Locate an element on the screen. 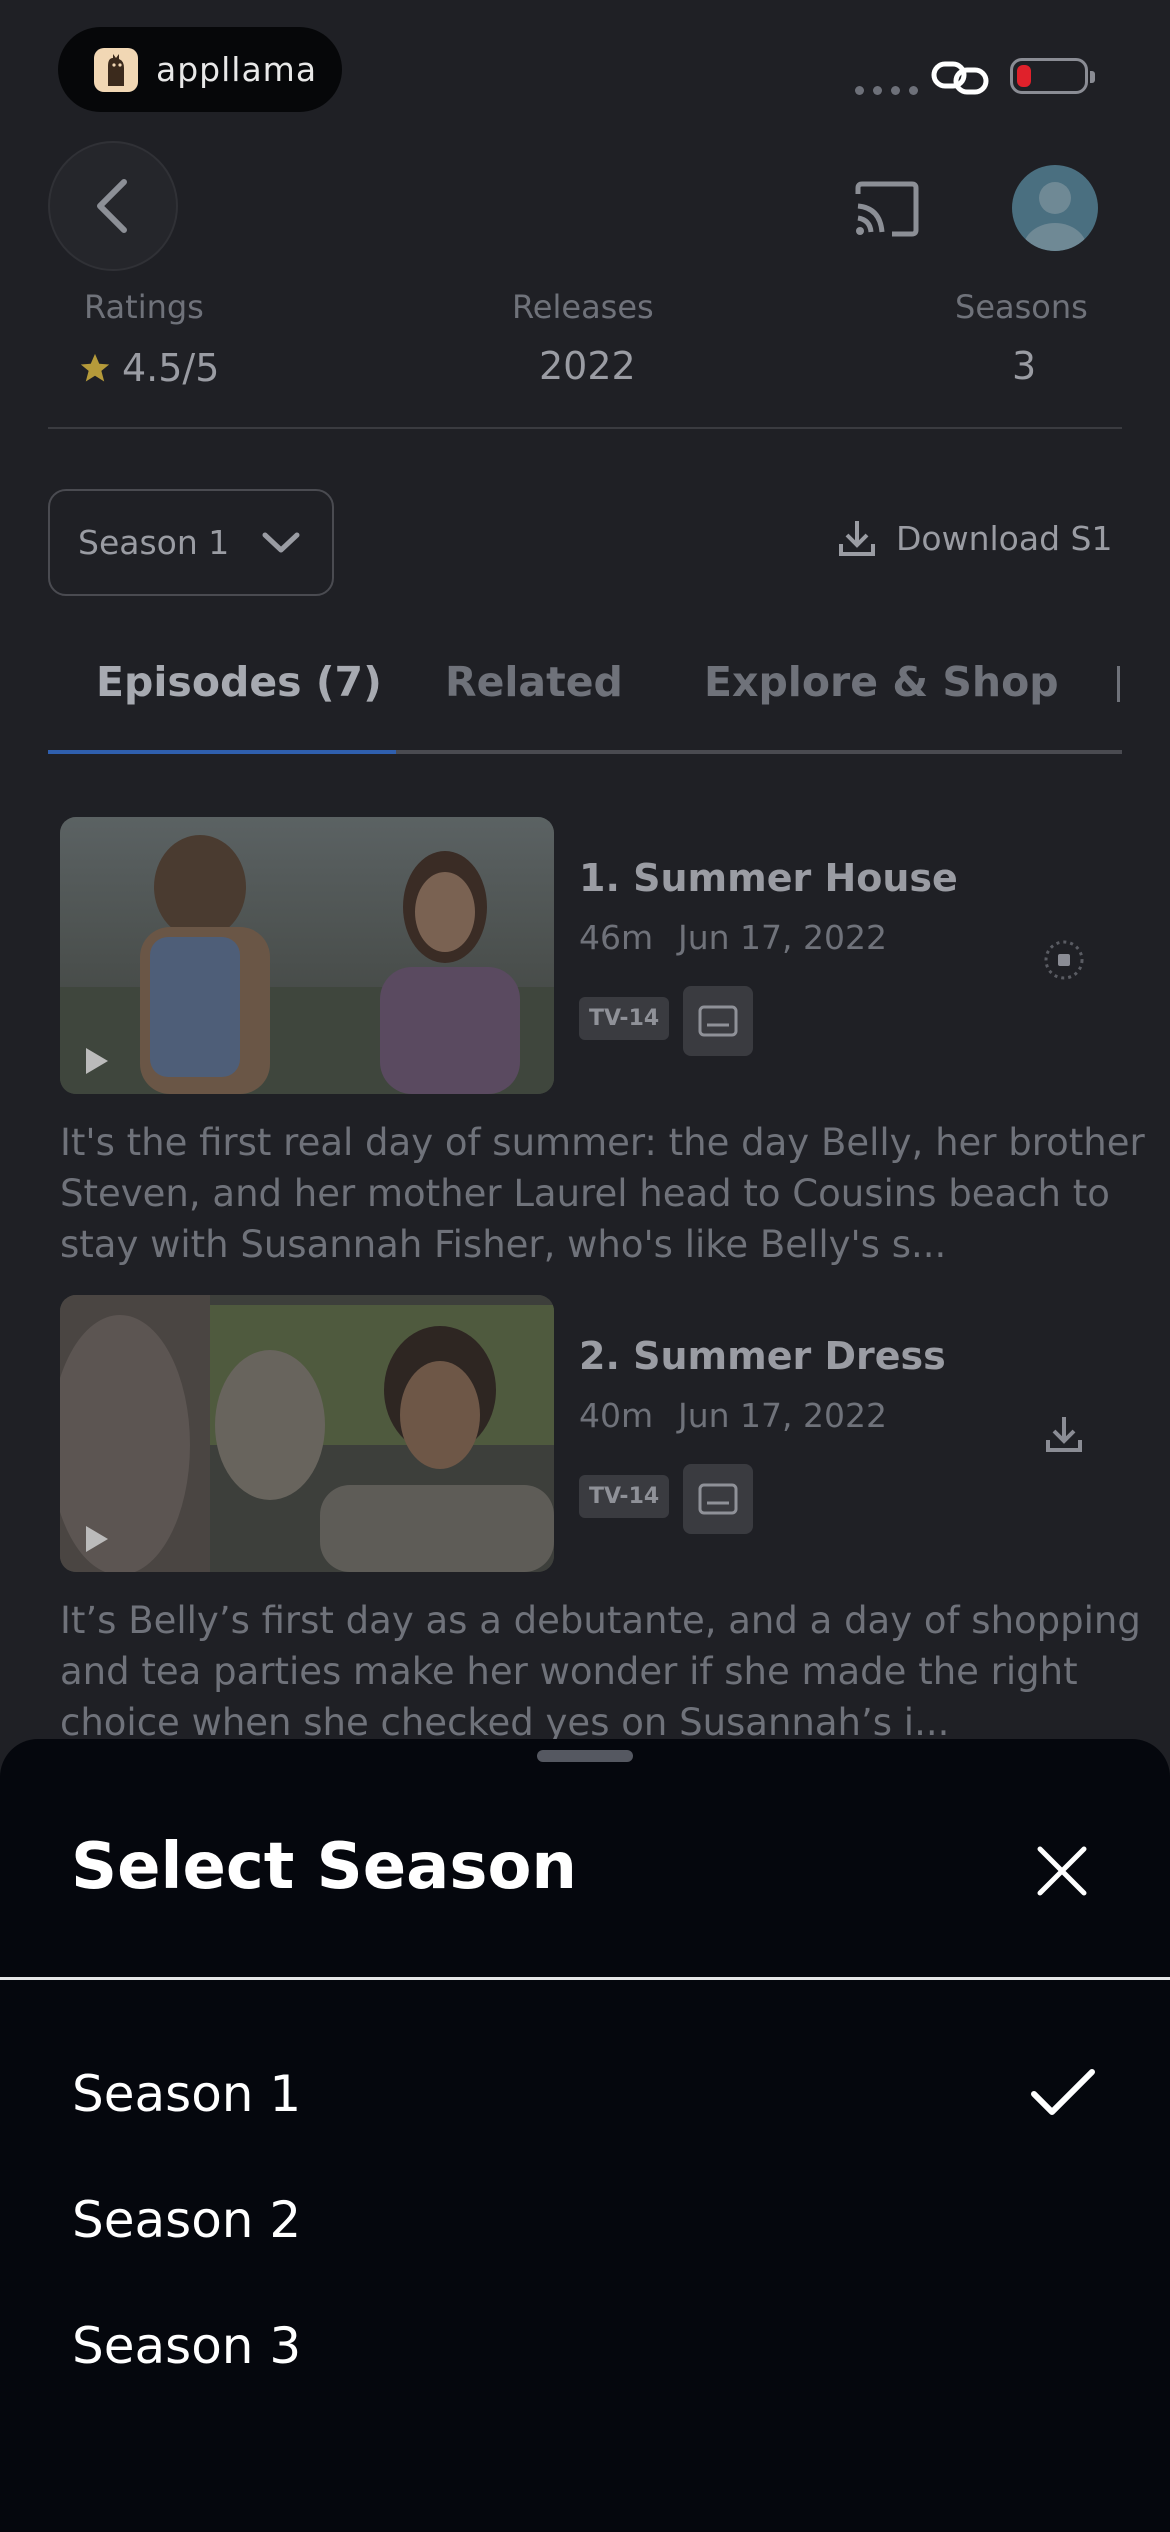 This screenshot has width=1170, height=2532. cast-icon is located at coordinates (887, 209).